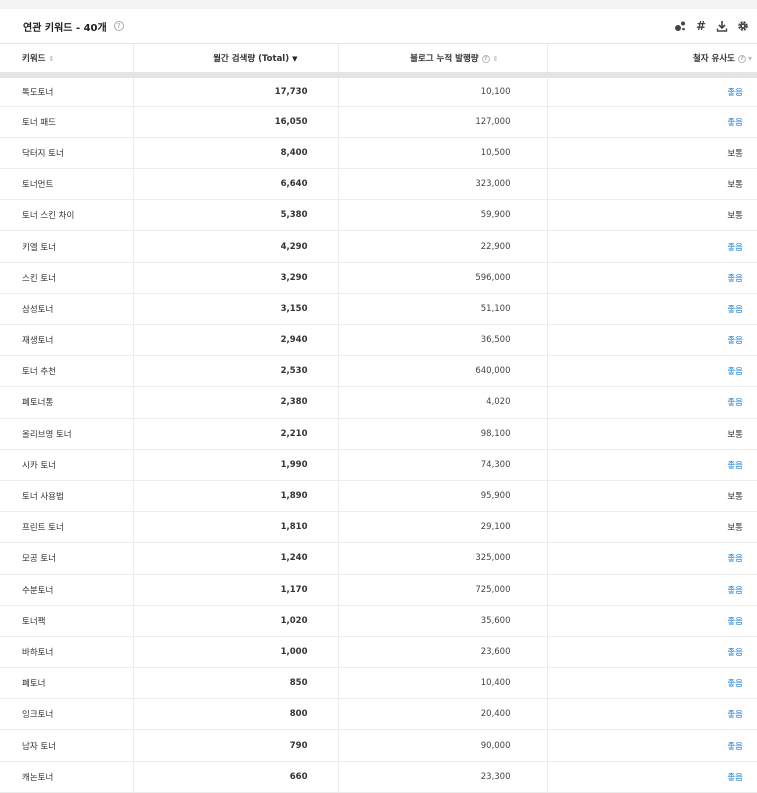 The image size is (757, 793). Describe the element at coordinates (443, 714) in the screenshot. I see `blog-count-cell: 20,400` at that location.